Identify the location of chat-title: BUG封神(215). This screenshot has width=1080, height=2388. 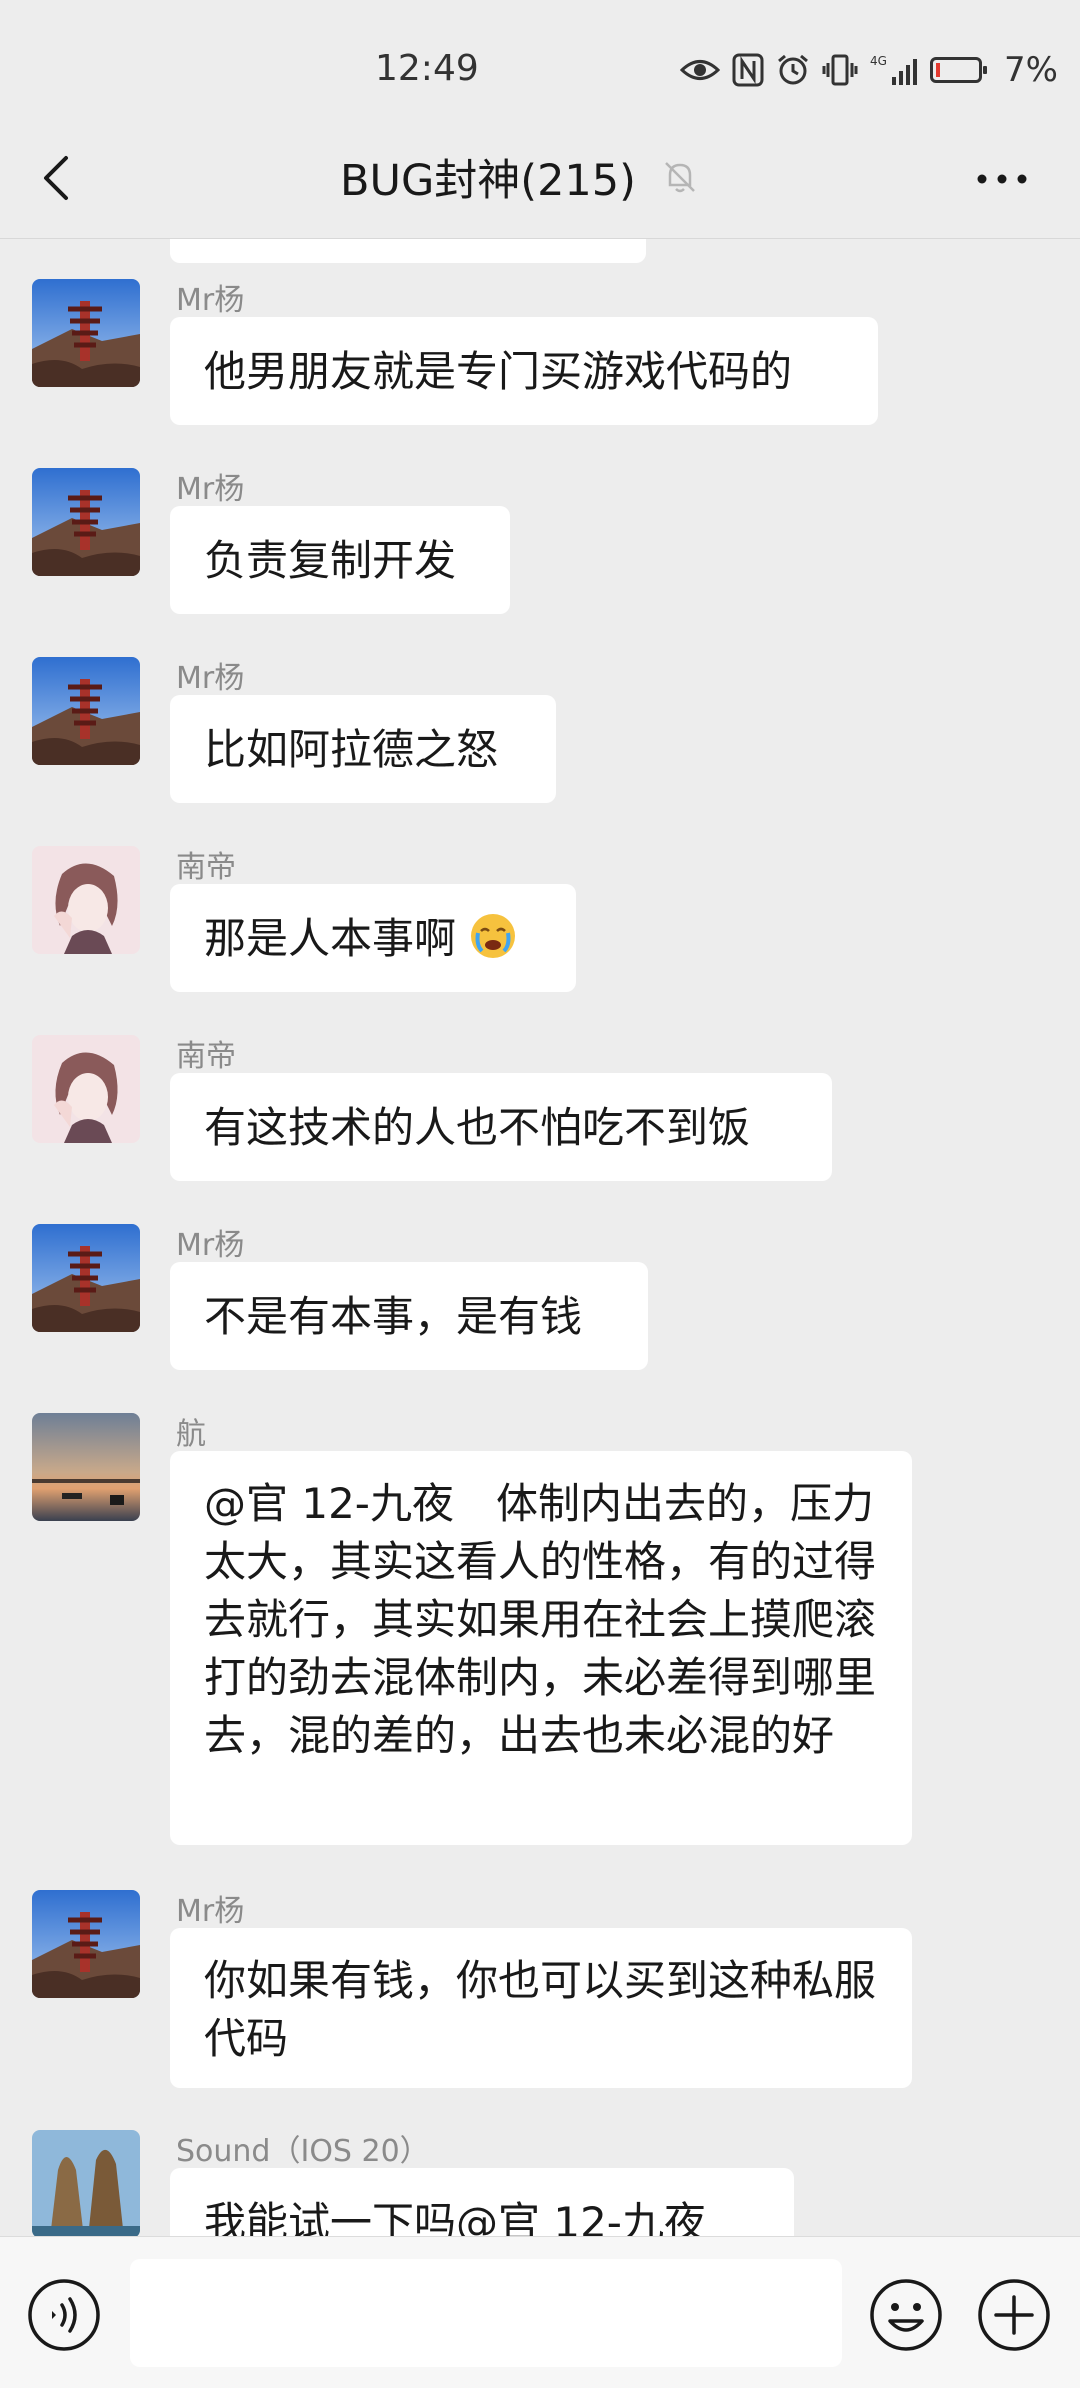
(488, 181).